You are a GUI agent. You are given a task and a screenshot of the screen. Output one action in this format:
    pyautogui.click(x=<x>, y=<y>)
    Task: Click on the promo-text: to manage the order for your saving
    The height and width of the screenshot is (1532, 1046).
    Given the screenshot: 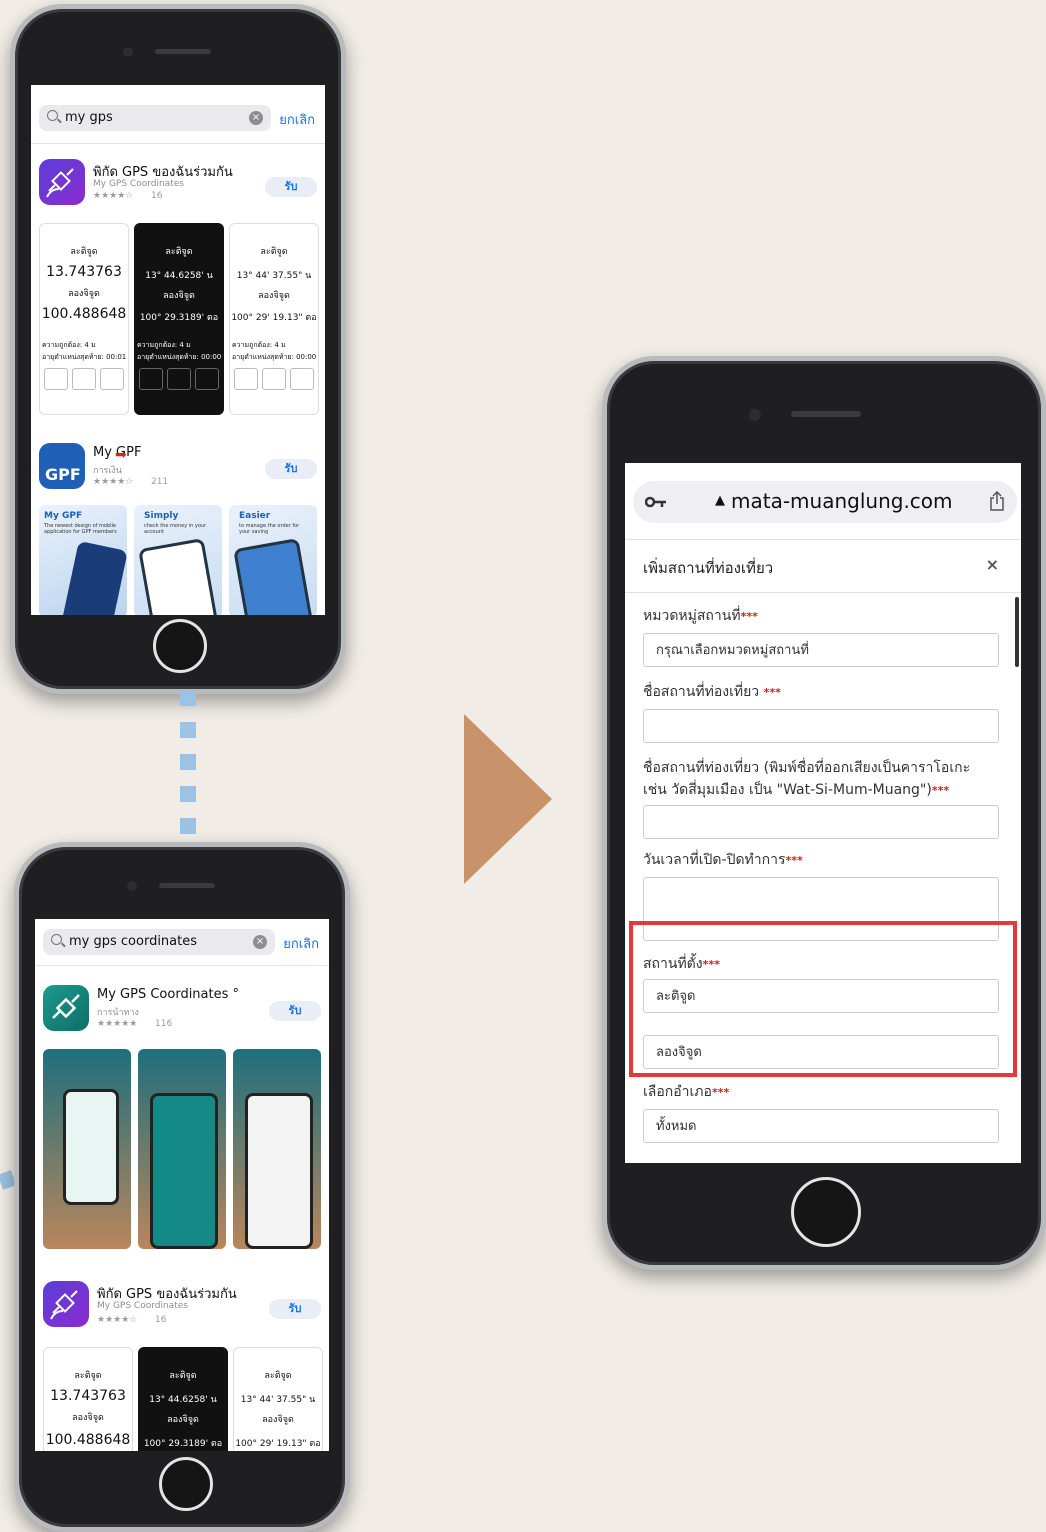 What is the action you would take?
    pyautogui.click(x=269, y=529)
    